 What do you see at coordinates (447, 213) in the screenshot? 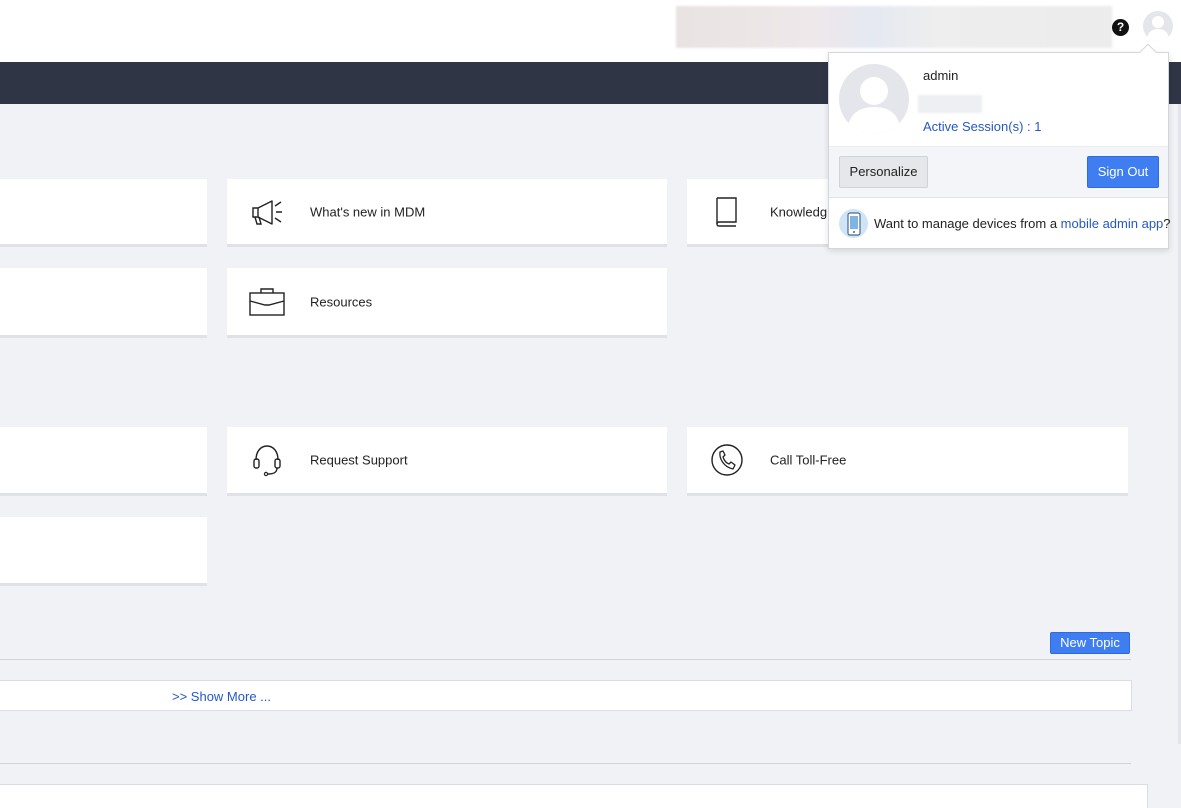
I see `card-whats-new: What's new in MDM` at bounding box center [447, 213].